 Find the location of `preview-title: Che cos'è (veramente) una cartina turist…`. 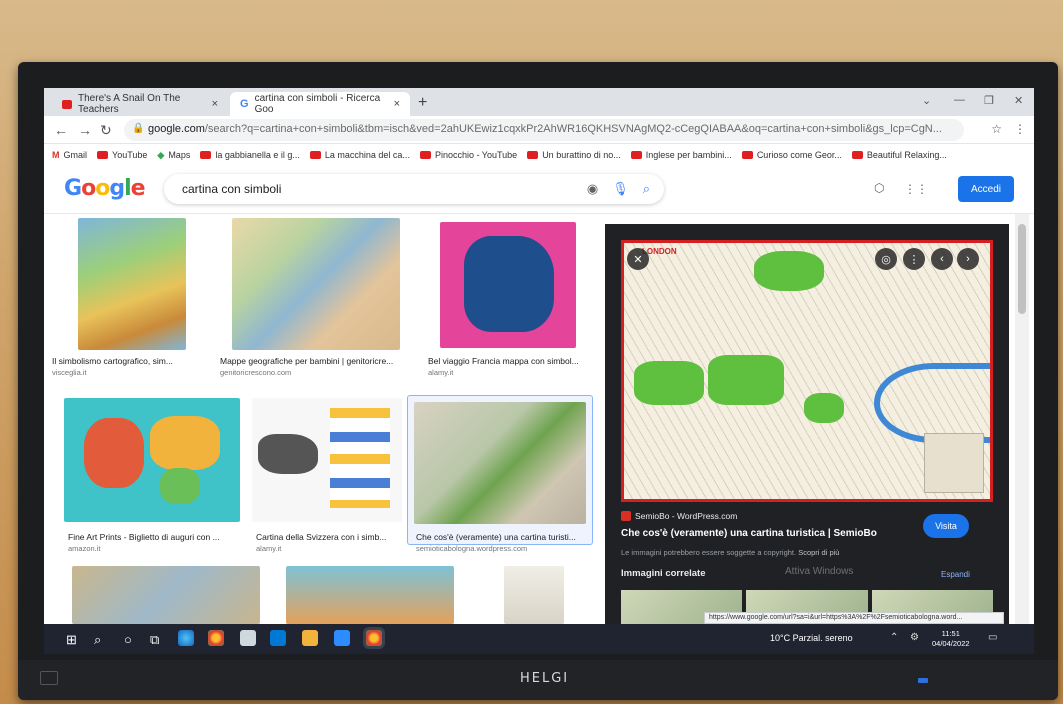

preview-title: Che cos'è (veramente) una cartina turist… is located at coordinates (749, 533).